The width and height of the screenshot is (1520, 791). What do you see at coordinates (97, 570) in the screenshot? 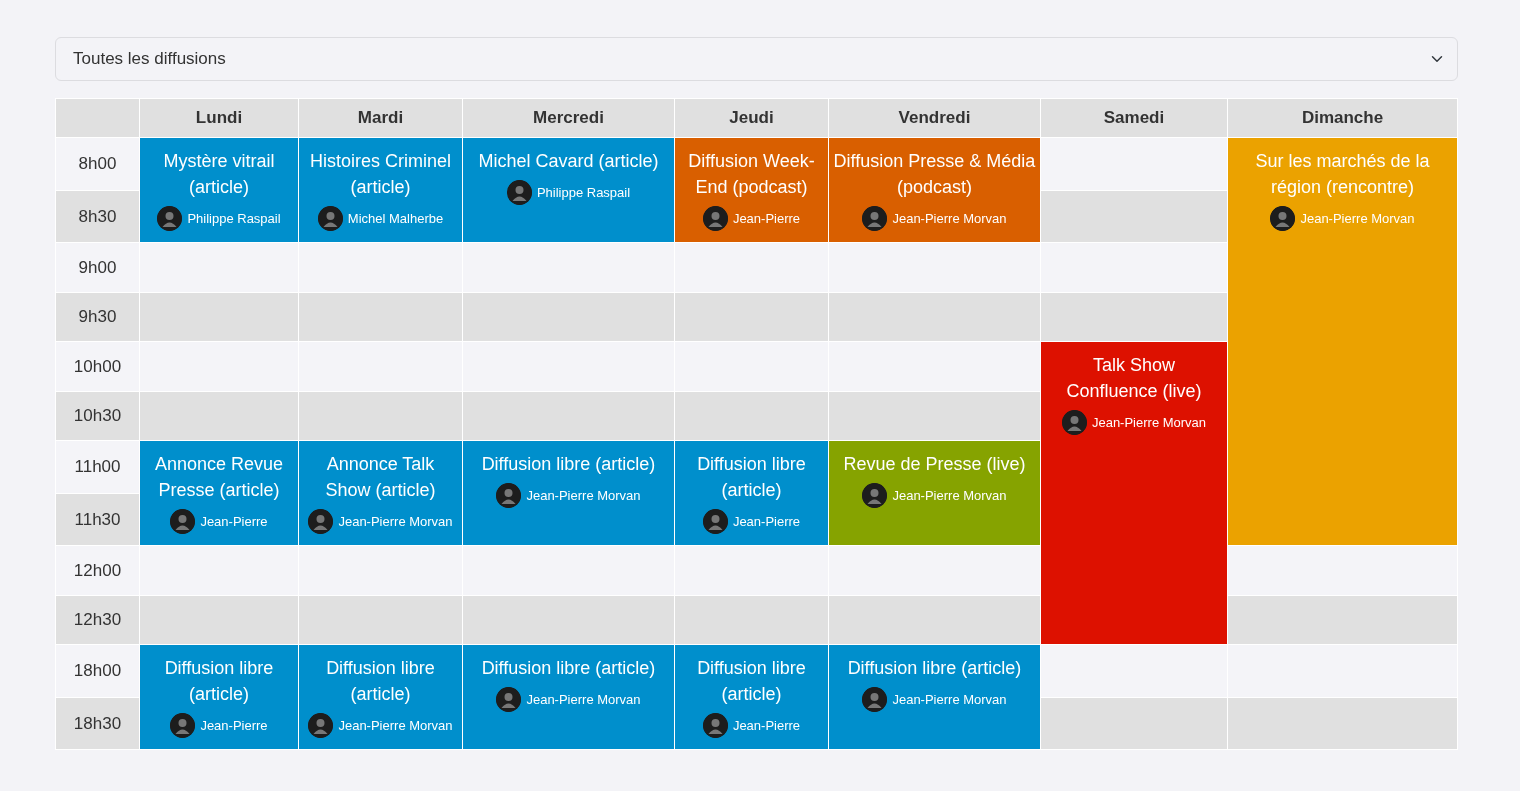
I see `time-label: 12h00` at bounding box center [97, 570].